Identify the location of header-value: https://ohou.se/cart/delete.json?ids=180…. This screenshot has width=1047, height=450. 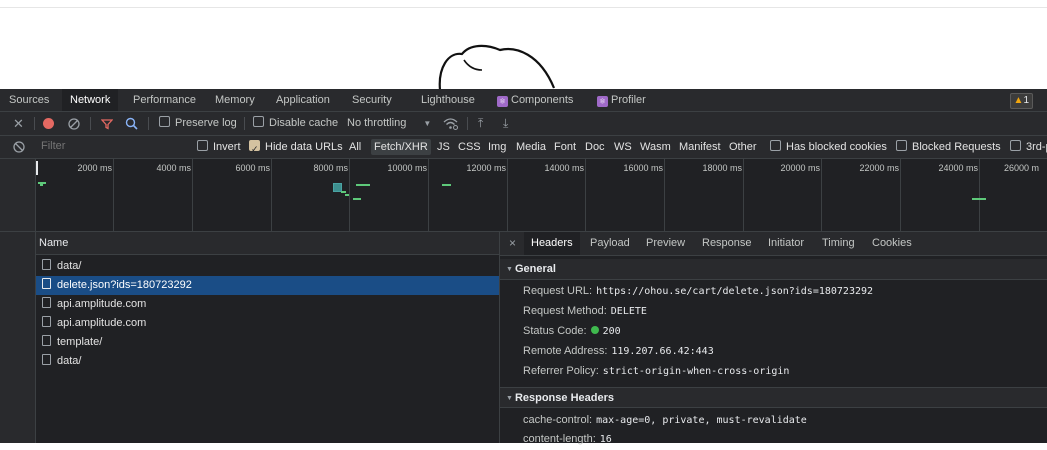
(735, 291).